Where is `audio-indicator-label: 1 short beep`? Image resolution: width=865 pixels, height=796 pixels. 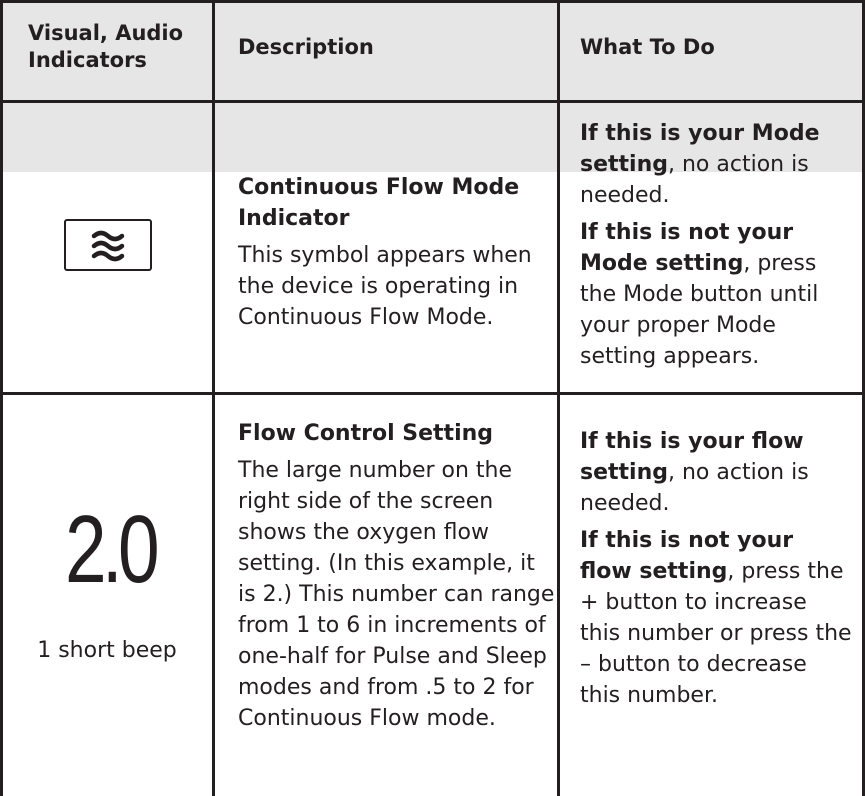
audio-indicator-label: 1 short beep is located at coordinates (107, 650).